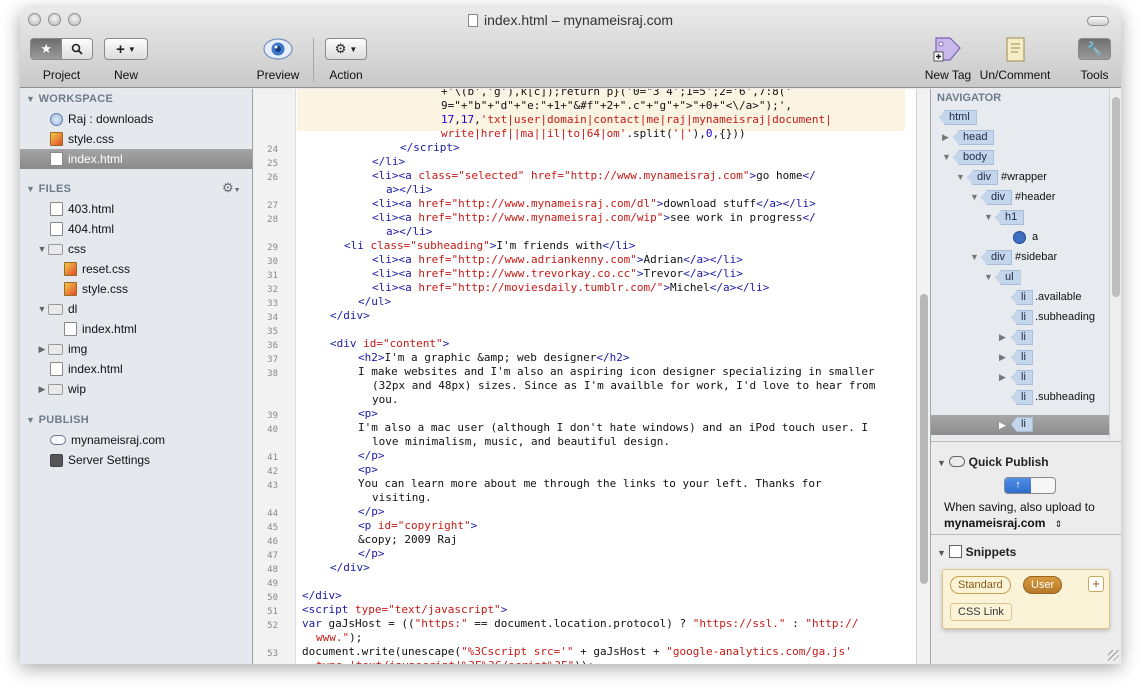 This screenshot has height=694, width=1141. Describe the element at coordinates (61, 75) in the screenshot. I see `project-label: Project` at that location.